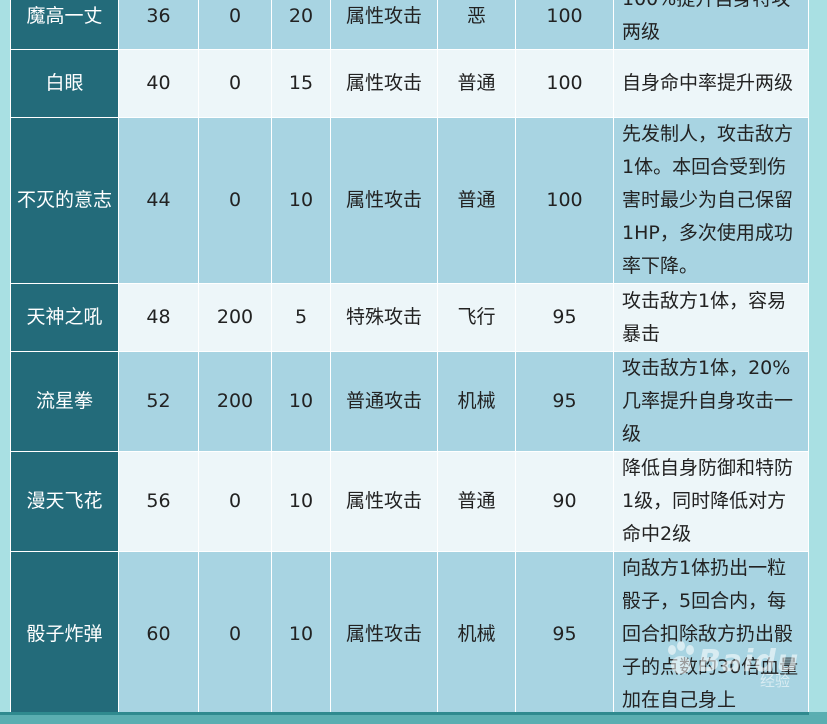  Describe the element at coordinates (711, 25) in the screenshot. I see `skill-effect: 100%提升自身特攻两级` at that location.